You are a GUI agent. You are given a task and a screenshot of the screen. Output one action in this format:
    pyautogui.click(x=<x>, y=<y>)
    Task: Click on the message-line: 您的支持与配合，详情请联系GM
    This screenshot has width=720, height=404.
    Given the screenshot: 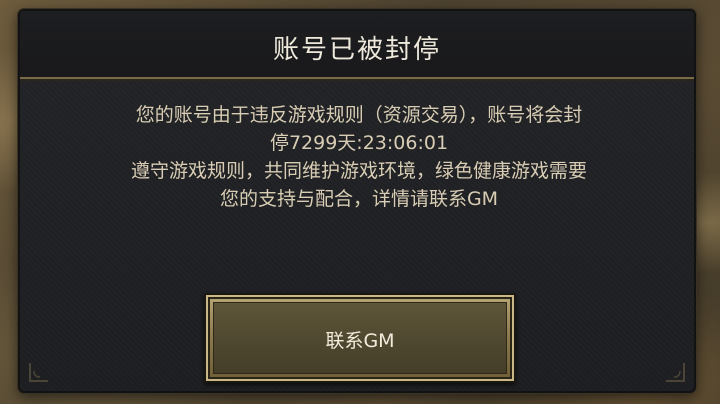 What is the action you would take?
    pyautogui.click(x=359, y=199)
    